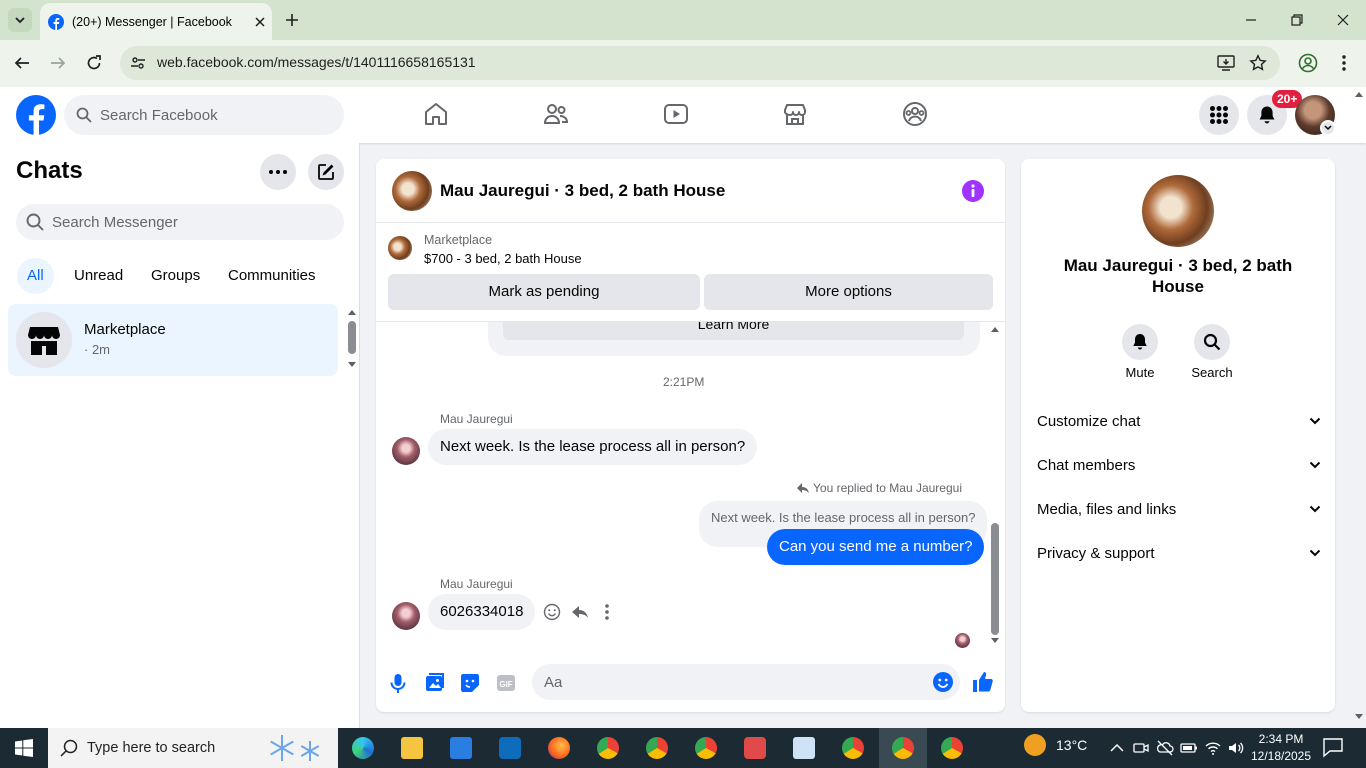  What do you see at coordinates (848, 292) in the screenshot?
I see `more-options-button: More options` at bounding box center [848, 292].